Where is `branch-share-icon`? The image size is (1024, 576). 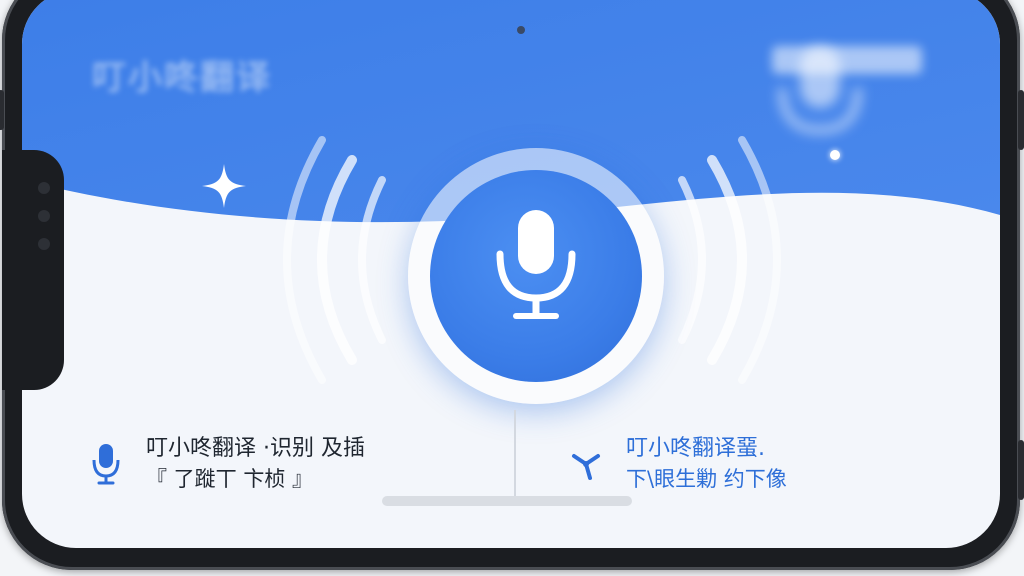 branch-share-icon is located at coordinates (586, 464).